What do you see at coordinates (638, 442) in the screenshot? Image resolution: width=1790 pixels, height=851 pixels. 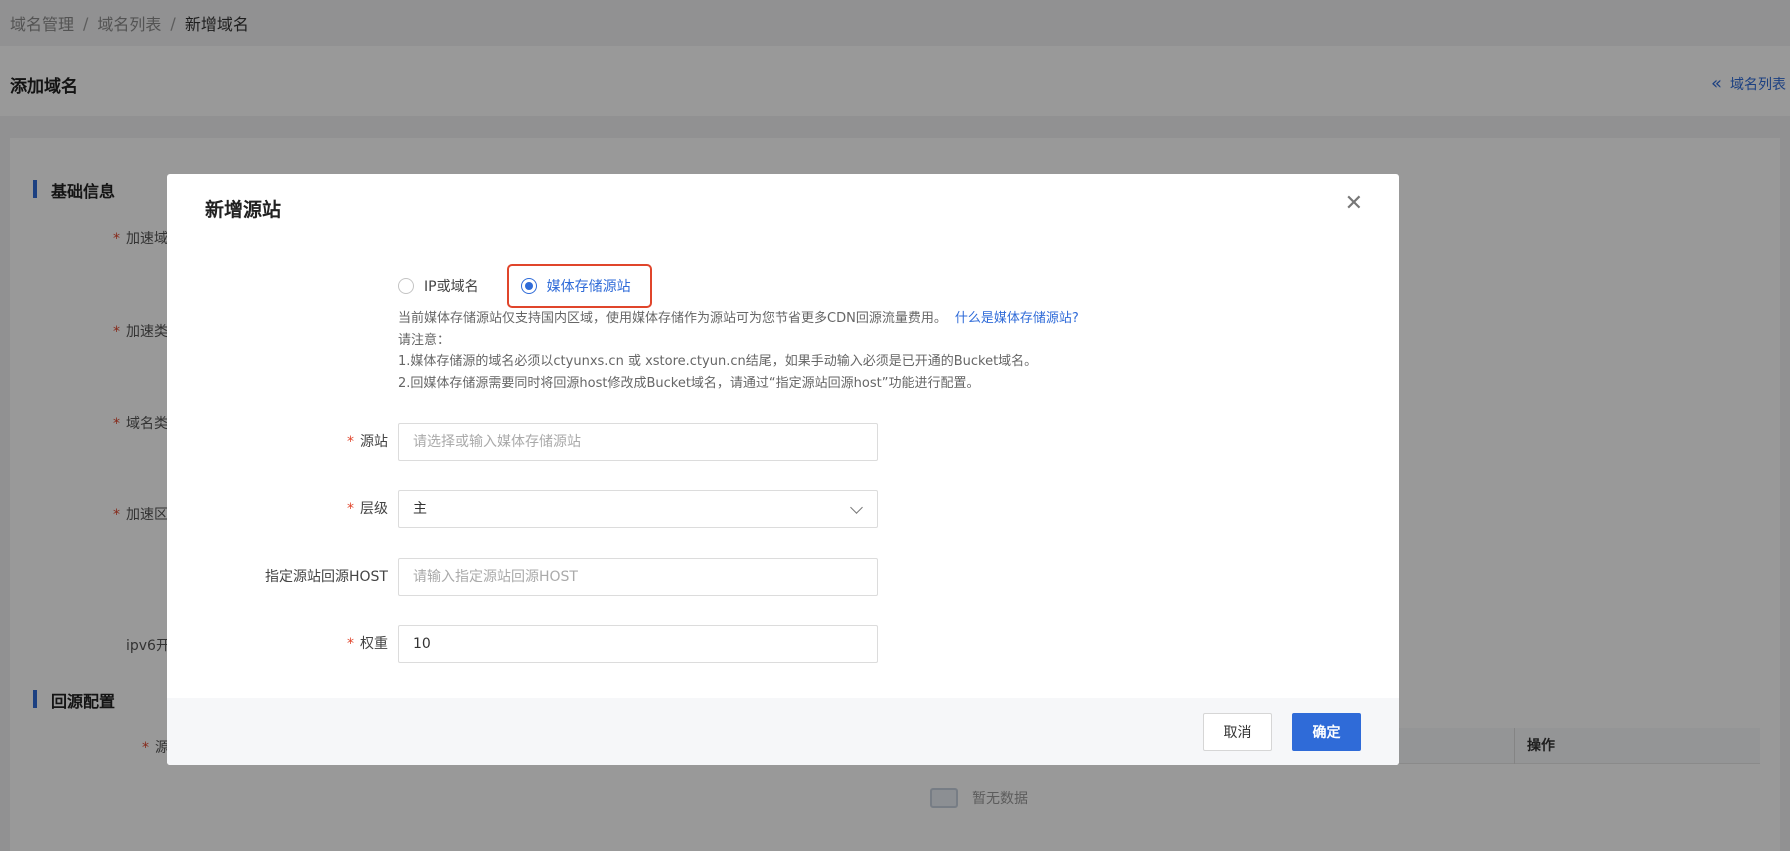 I see `origin-site-input` at bounding box center [638, 442].